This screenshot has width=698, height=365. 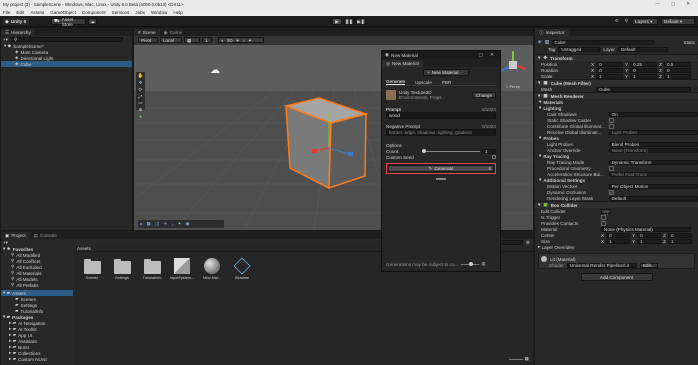 I want to click on search-button: ⚲, so click(x=626, y=21).